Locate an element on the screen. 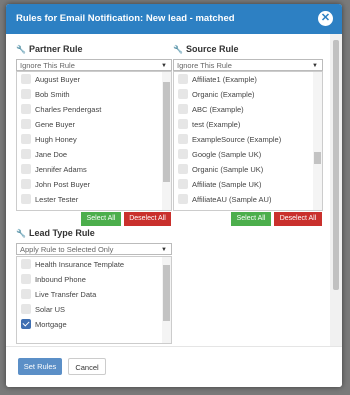 The image size is (350, 395). dialog-footer: Set Rules Cancel is located at coordinates (174, 366).